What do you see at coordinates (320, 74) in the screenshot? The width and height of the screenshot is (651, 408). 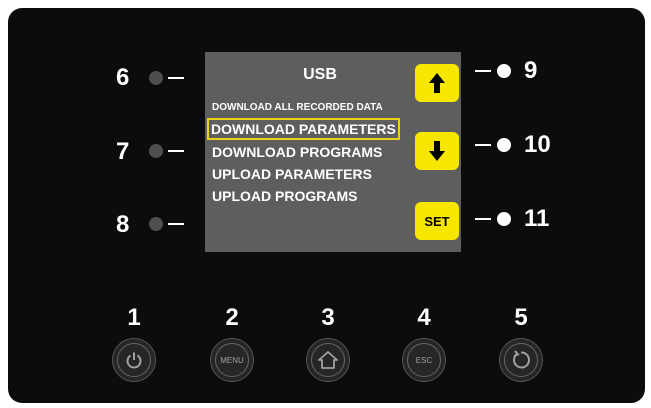 I see `screen-title: USB` at bounding box center [320, 74].